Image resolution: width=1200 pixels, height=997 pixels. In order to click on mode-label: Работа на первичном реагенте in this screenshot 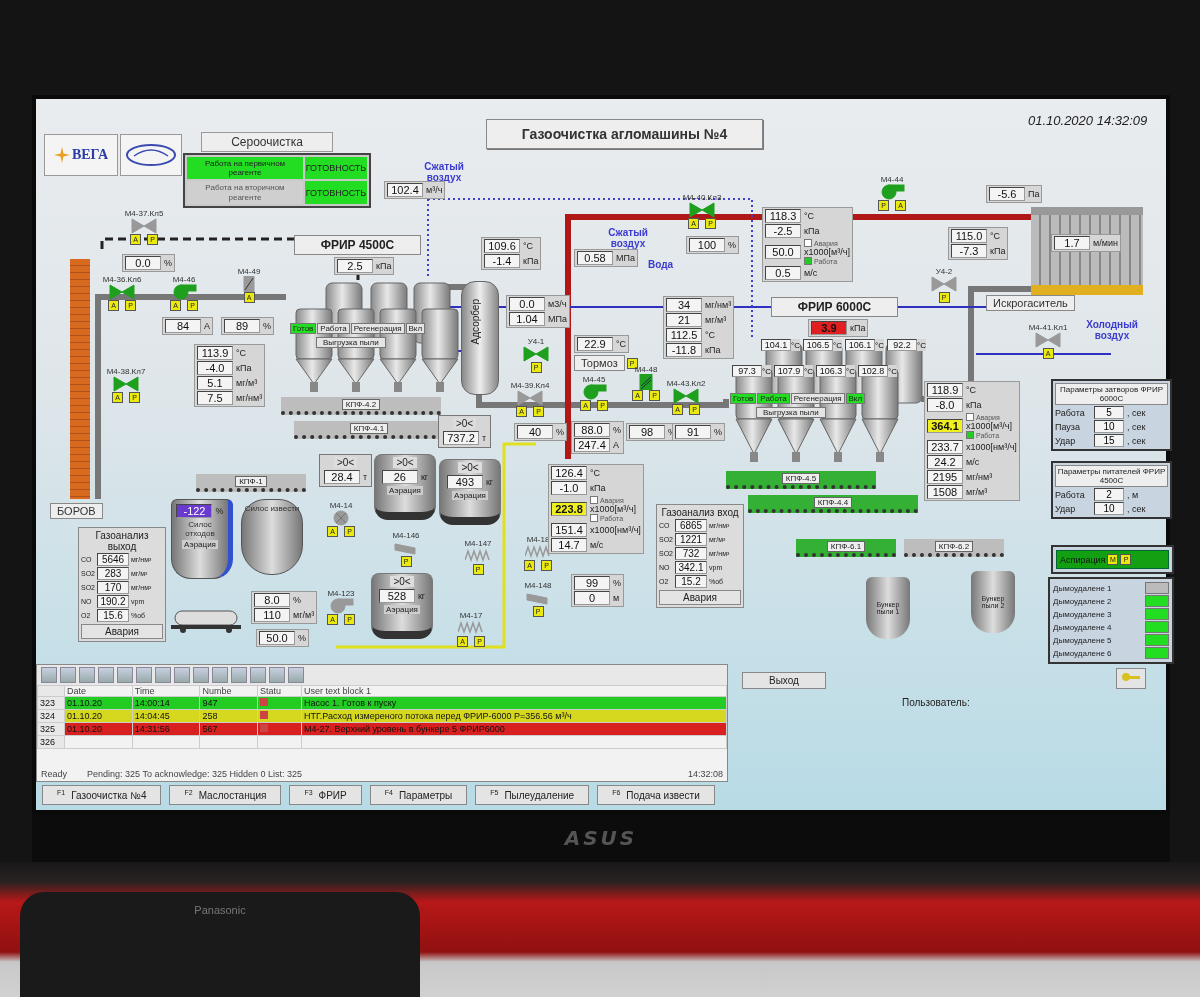, I will do `click(245, 168)`.